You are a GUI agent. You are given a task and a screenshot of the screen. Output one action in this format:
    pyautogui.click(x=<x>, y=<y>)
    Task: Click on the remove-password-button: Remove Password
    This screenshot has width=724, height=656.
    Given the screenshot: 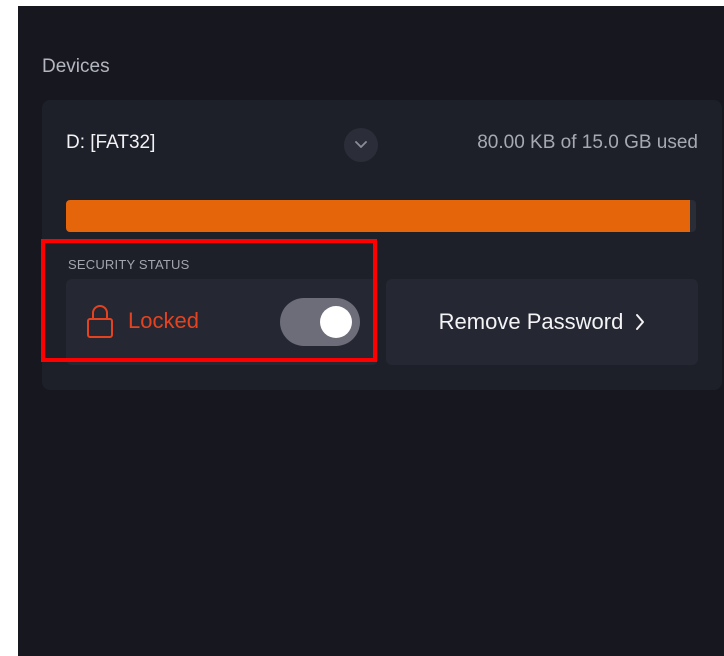 What is the action you would take?
    pyautogui.click(x=542, y=322)
    